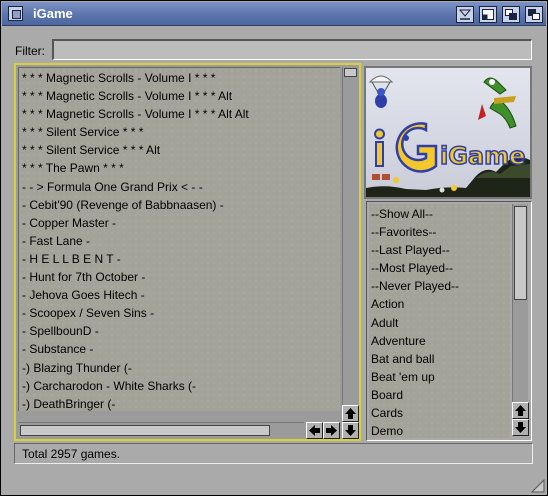 The image size is (548, 496). Describe the element at coordinates (15, 13) in the screenshot. I see `close-window-icon` at that location.